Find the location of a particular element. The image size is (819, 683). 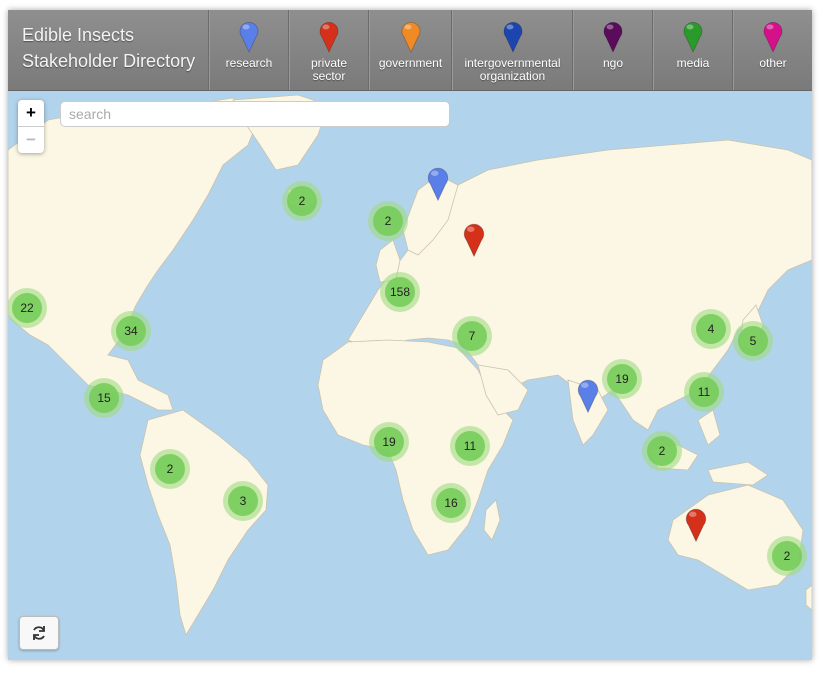

filter-other: other is located at coordinates (772, 50).